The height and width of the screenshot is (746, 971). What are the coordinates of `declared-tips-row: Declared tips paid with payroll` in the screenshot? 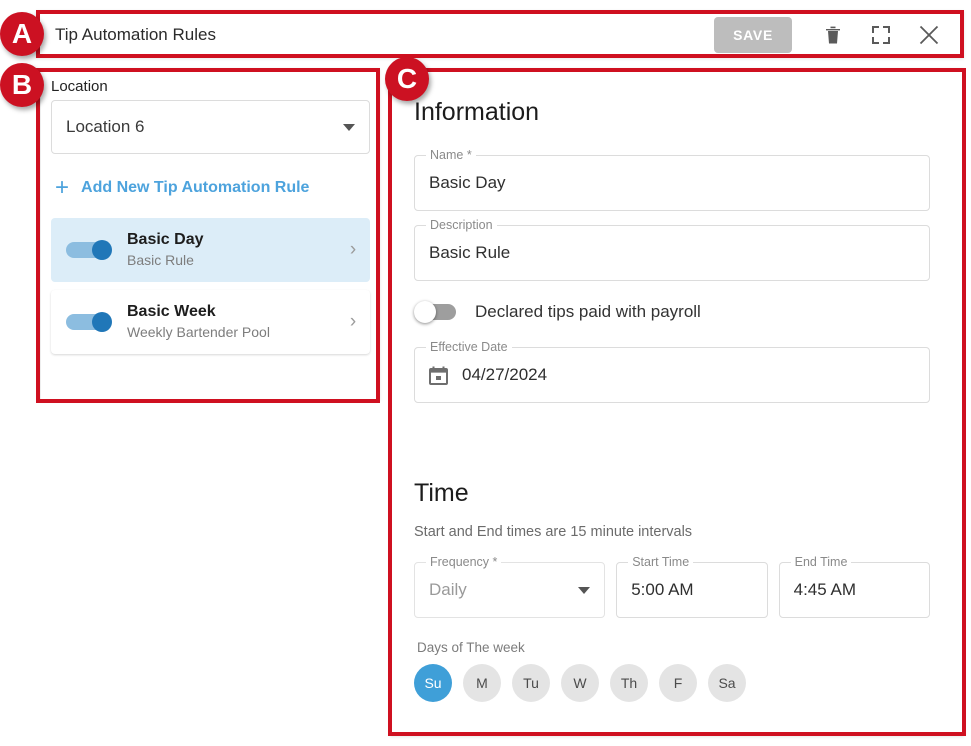 It's located at (672, 312).